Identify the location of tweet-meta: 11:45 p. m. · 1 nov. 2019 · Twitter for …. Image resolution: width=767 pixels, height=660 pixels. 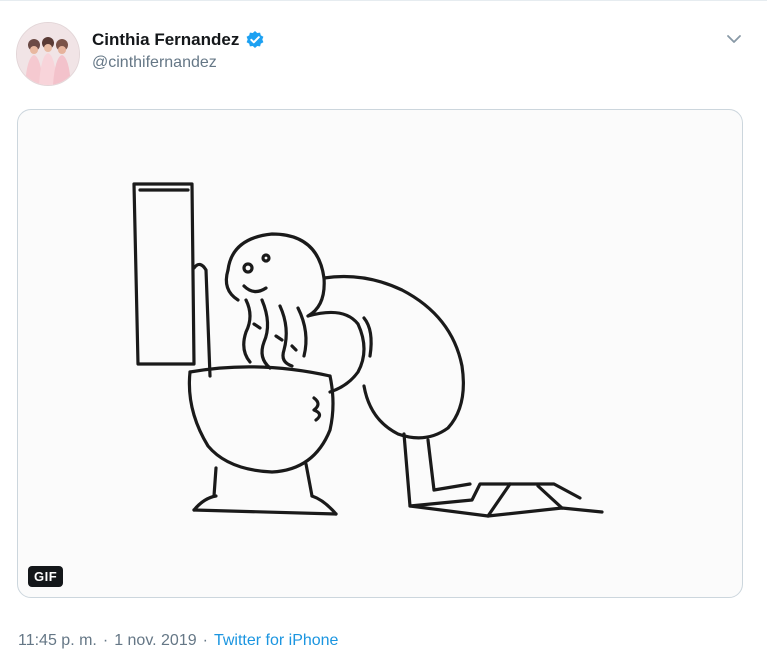
(178, 641).